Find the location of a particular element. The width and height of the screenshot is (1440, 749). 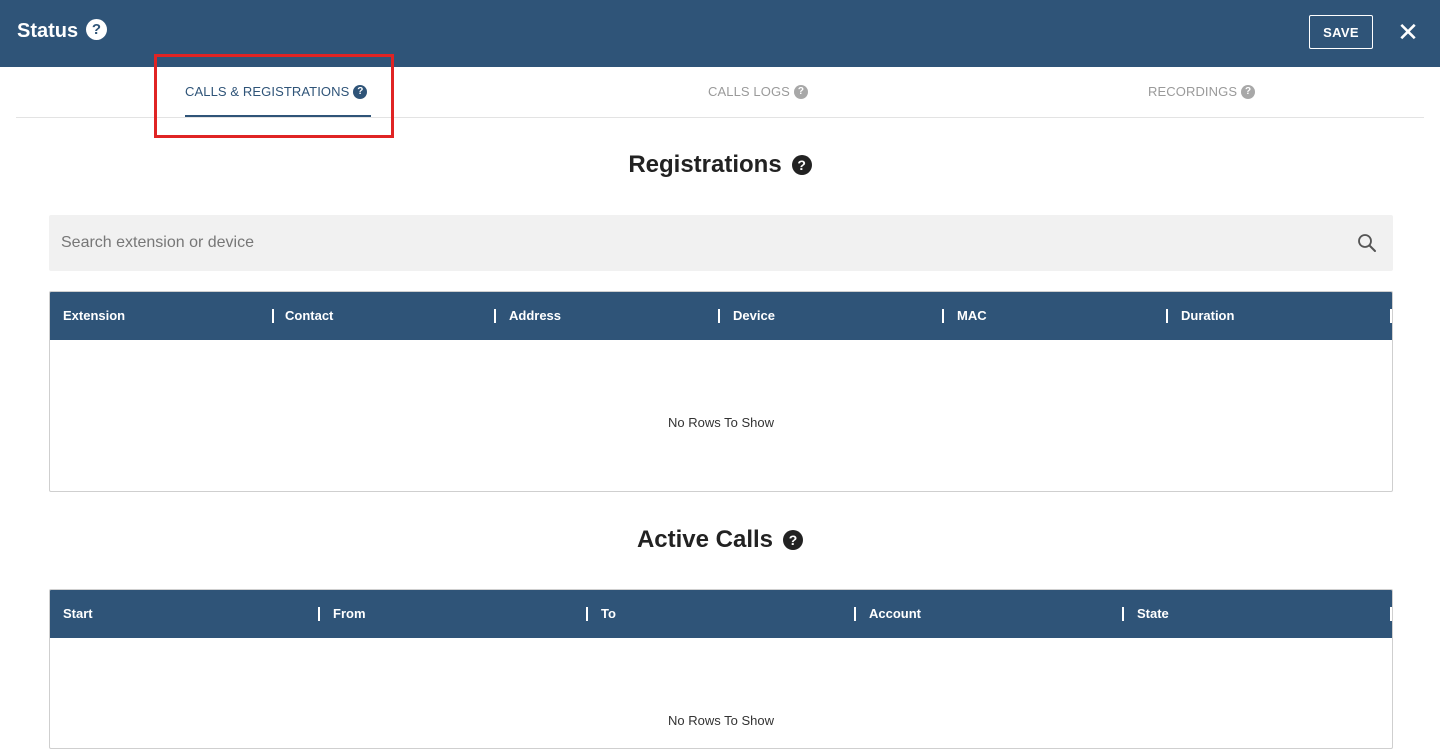

column-header-duration: Duration is located at coordinates (1280, 316).